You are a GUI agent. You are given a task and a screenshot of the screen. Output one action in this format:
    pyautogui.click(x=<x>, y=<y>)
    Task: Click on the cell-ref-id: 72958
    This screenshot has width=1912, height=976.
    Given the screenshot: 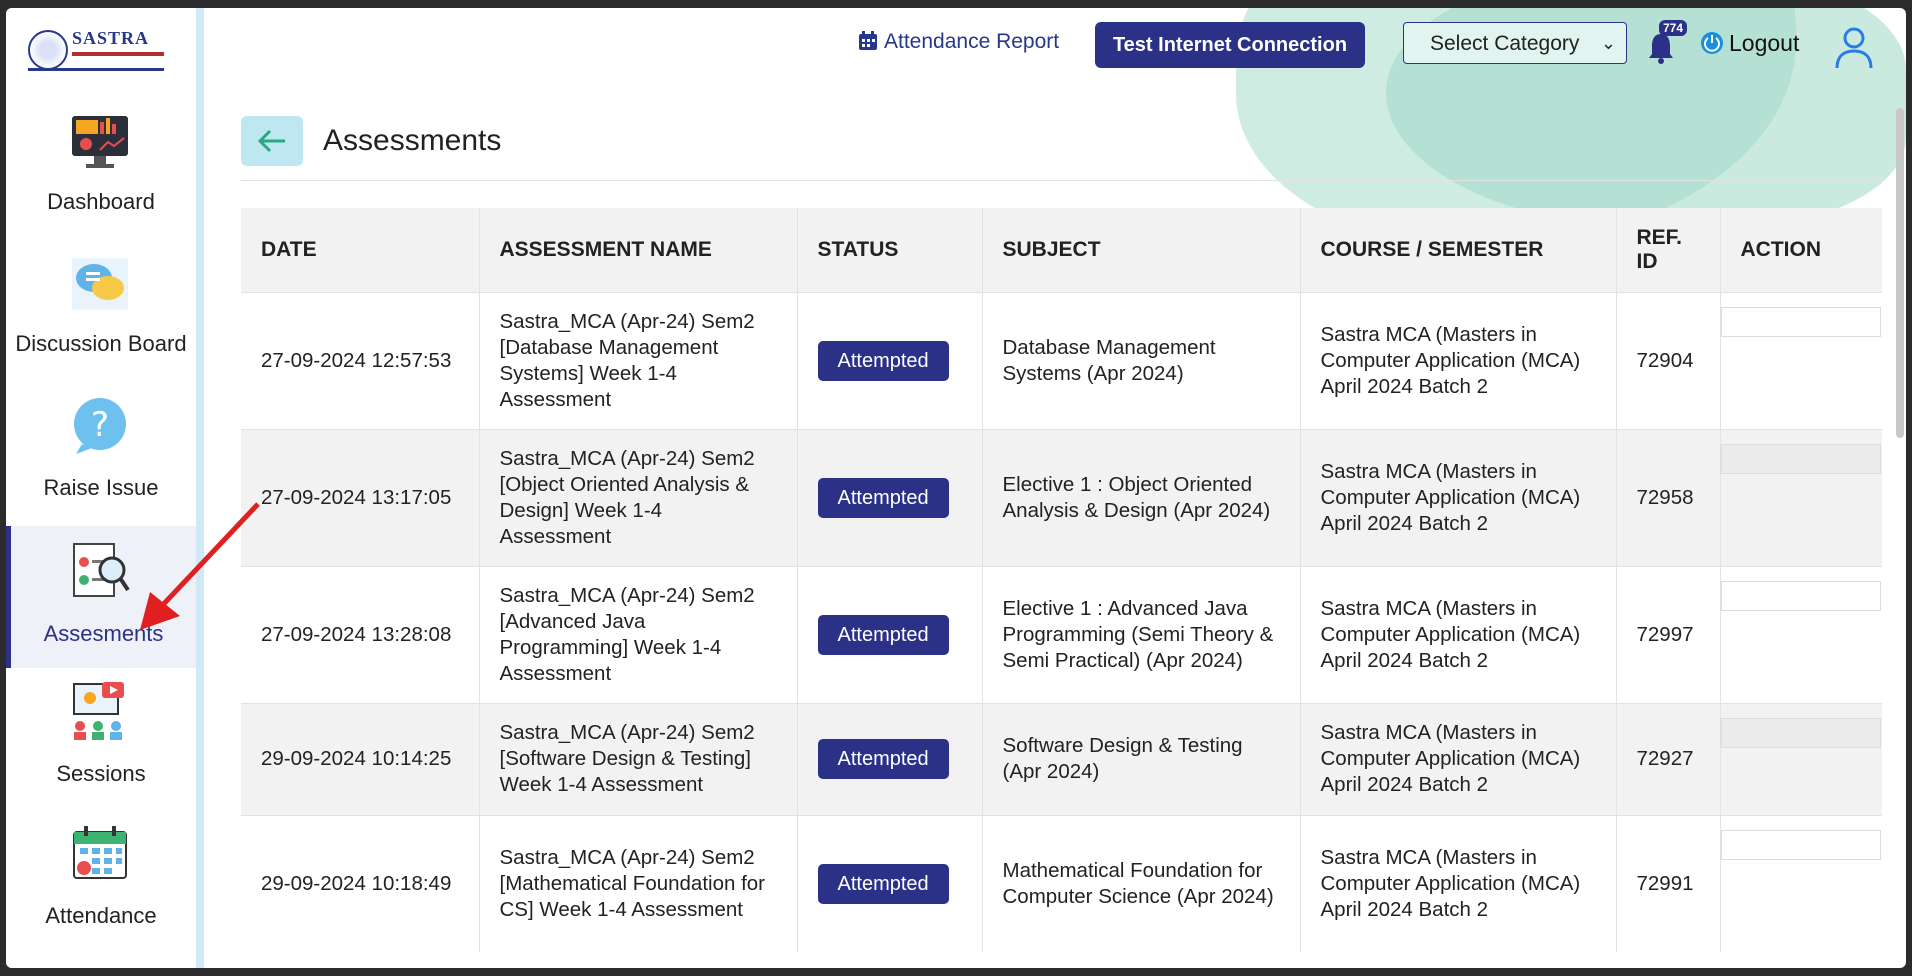 What is the action you would take?
    pyautogui.click(x=1668, y=497)
    